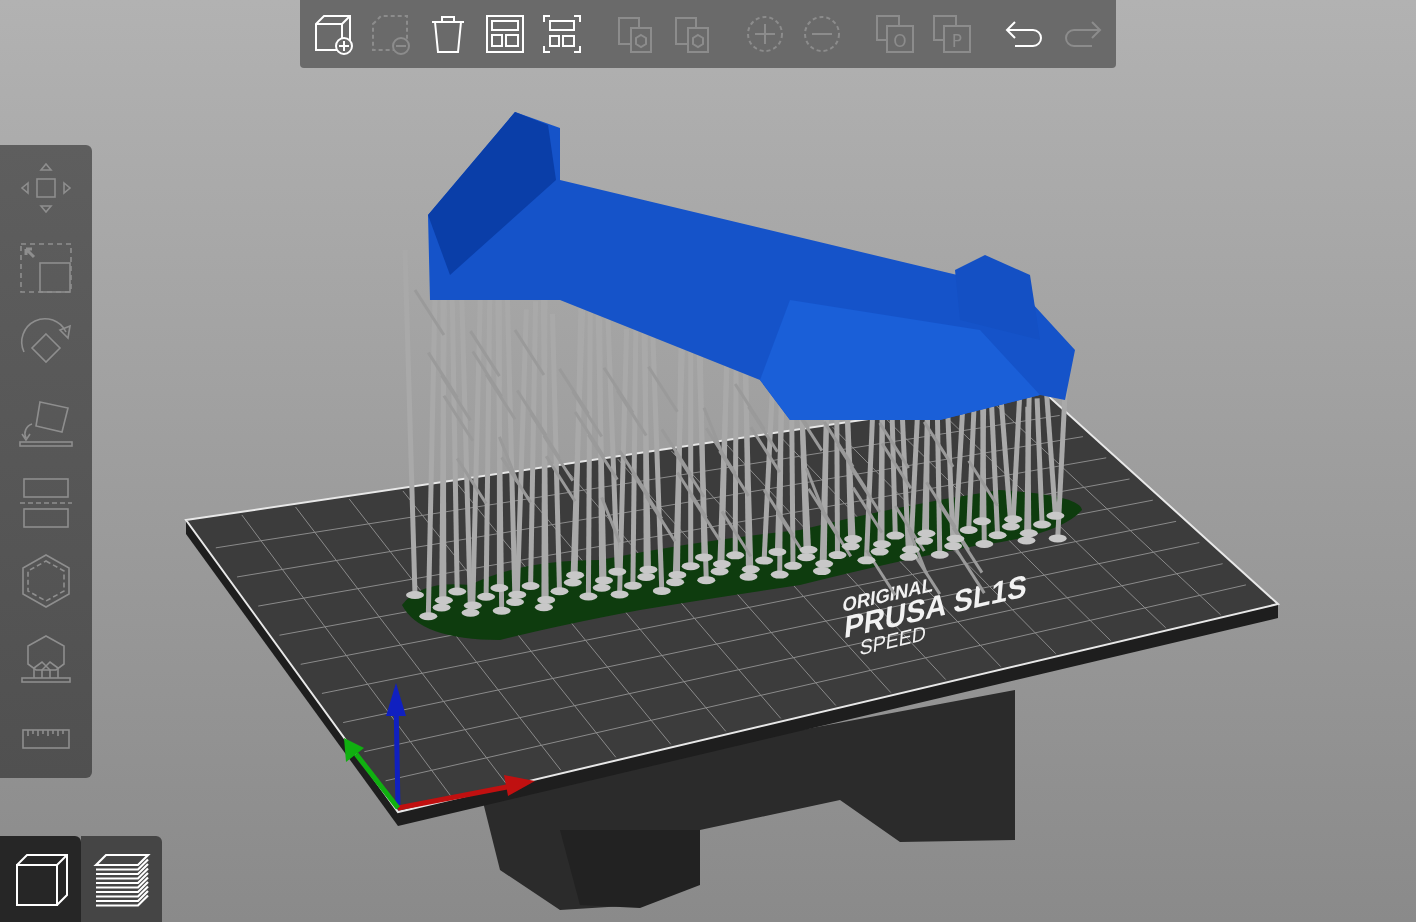 The image size is (1416, 922). Describe the element at coordinates (121, 879) in the screenshot. I see `preview-tab` at that location.